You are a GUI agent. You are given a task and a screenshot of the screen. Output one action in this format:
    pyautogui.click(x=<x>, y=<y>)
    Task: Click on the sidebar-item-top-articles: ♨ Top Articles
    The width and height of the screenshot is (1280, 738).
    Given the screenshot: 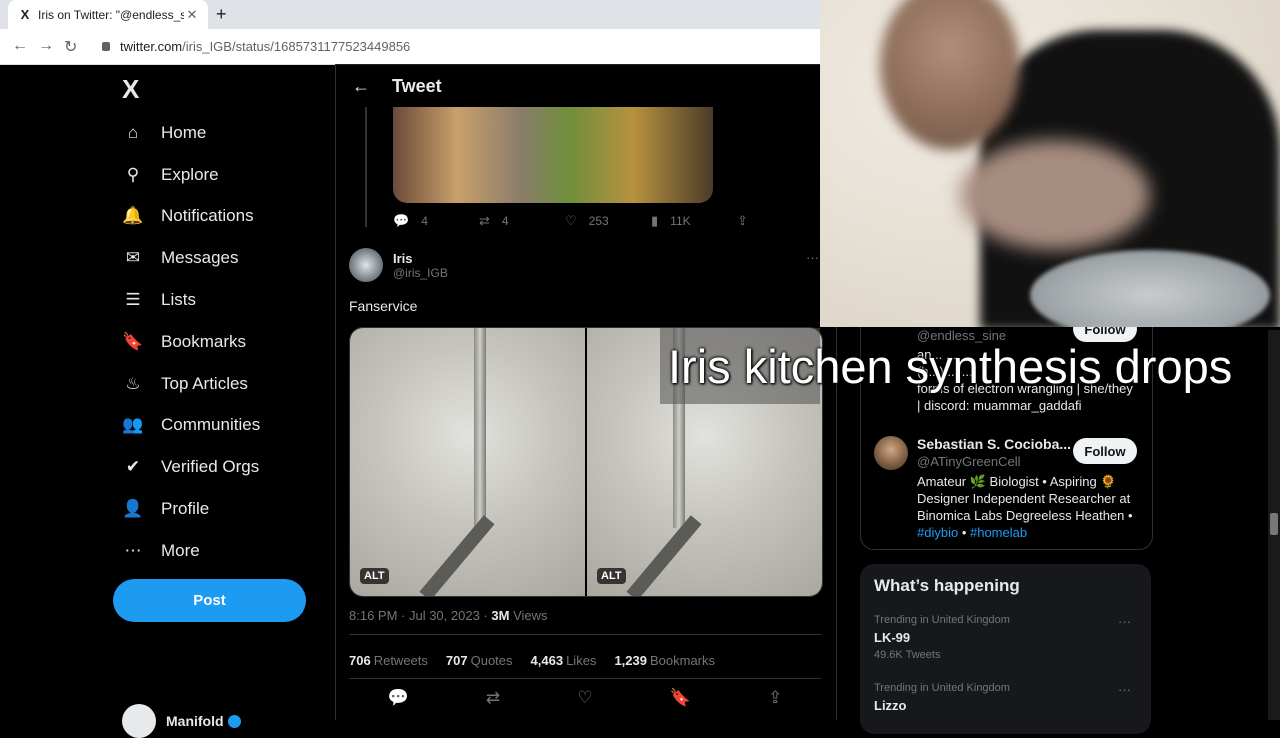 What is the action you would take?
    pyautogui.click(x=189, y=384)
    